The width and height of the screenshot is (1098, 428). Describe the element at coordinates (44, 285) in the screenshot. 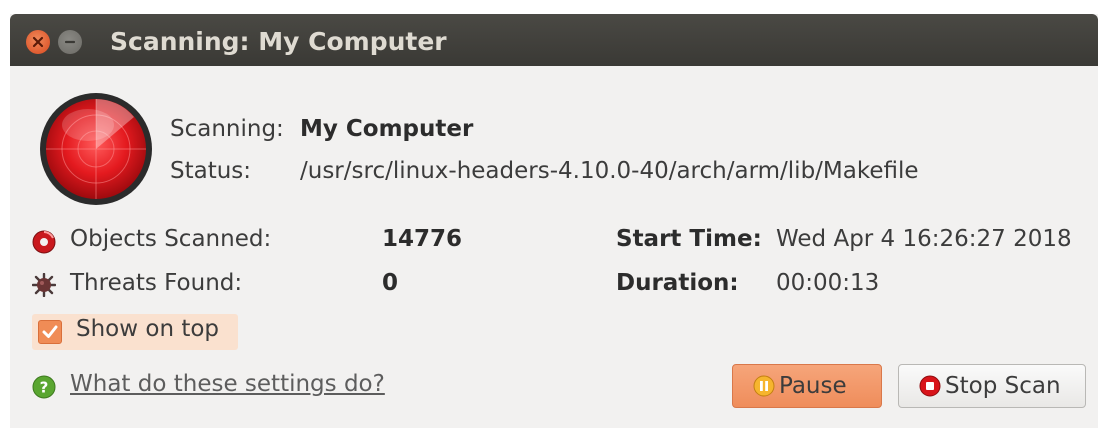

I see `virus-icon` at that location.